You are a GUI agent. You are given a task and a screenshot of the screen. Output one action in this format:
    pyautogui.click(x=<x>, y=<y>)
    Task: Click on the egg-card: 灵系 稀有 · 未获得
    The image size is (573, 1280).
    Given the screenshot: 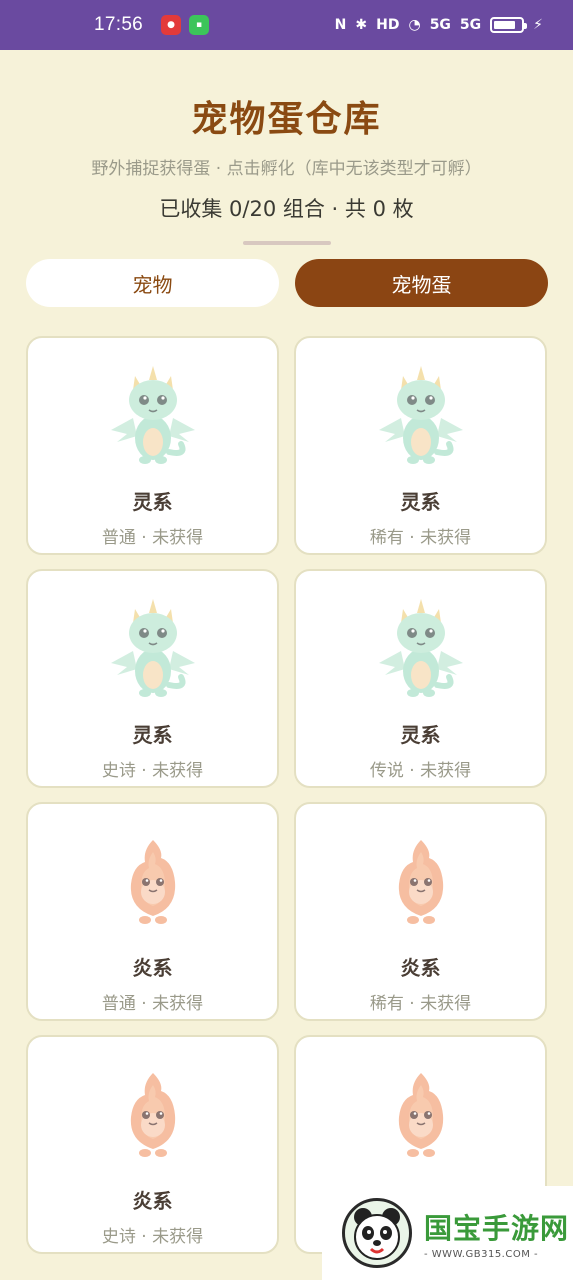 What is the action you would take?
    pyautogui.click(x=420, y=445)
    